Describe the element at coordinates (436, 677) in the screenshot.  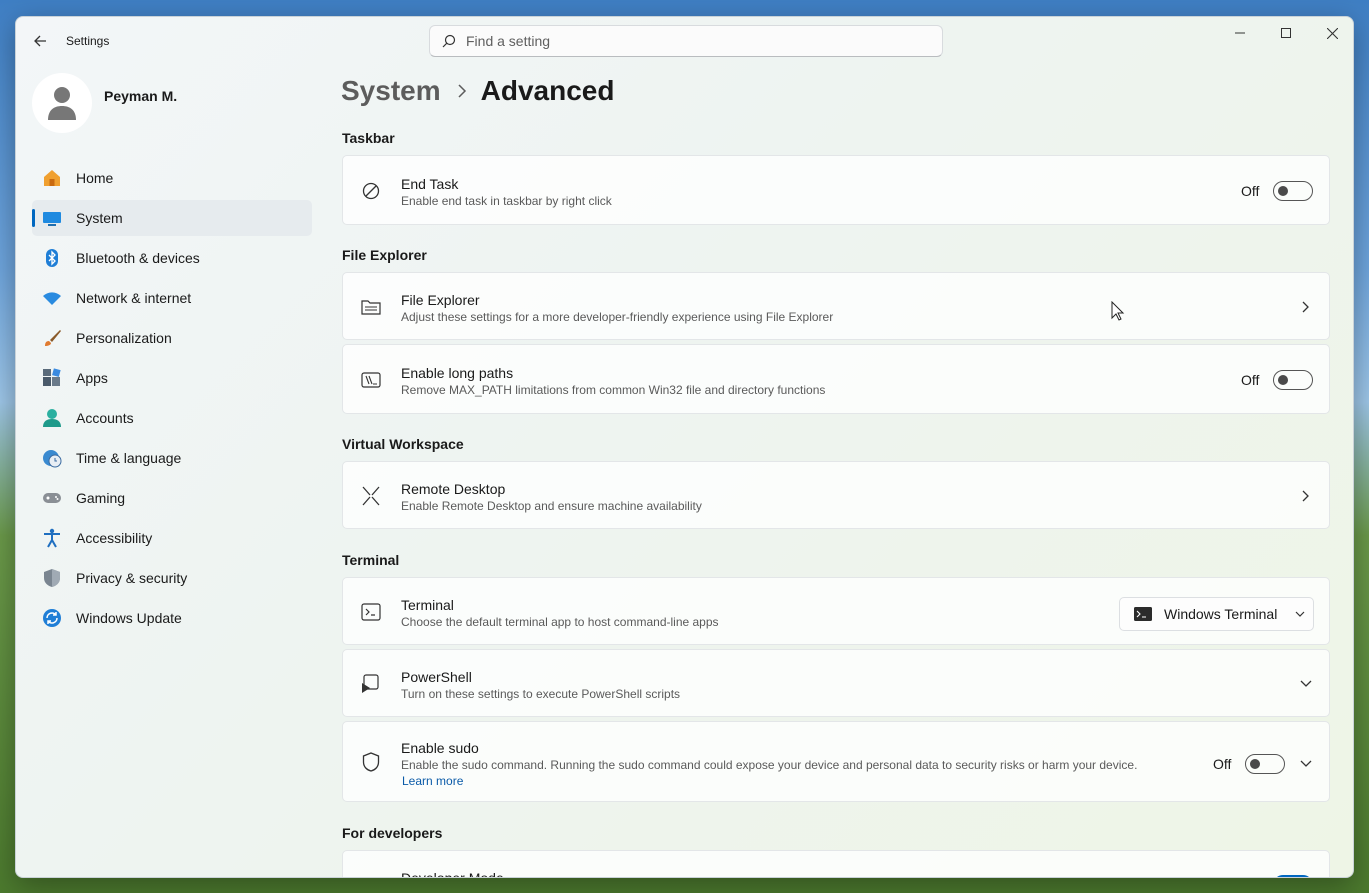
I see `setting-title: PowerShell` at that location.